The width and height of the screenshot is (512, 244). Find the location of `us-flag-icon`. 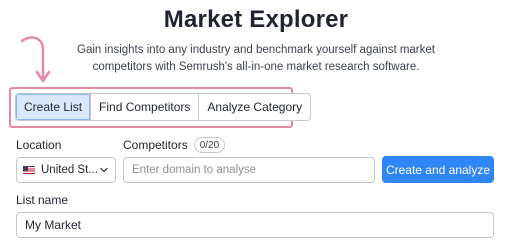

us-flag-icon is located at coordinates (29, 170).